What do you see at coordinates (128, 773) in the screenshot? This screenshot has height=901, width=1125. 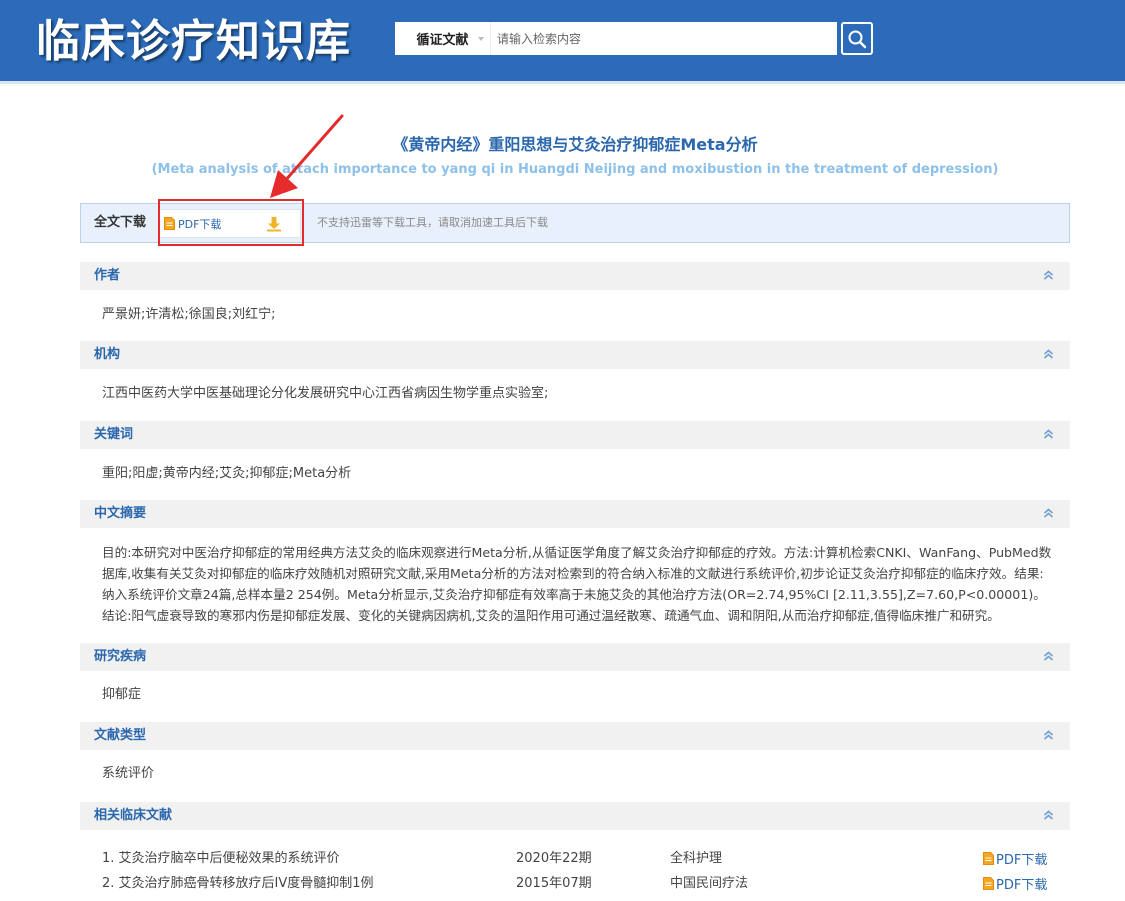 I see `doc-type-text: 系统评价` at bounding box center [128, 773].